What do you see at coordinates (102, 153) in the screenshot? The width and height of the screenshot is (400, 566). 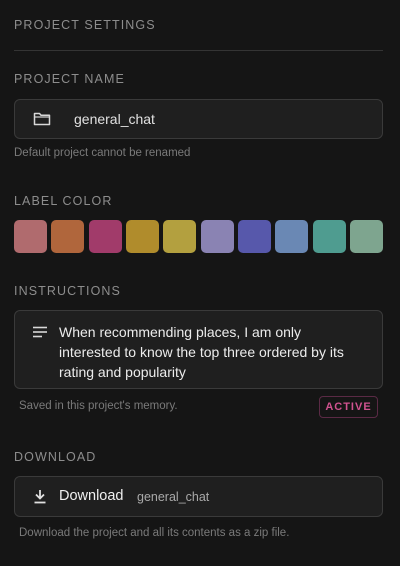 I see `project-name-hint: Default project cannot be renamed` at bounding box center [102, 153].